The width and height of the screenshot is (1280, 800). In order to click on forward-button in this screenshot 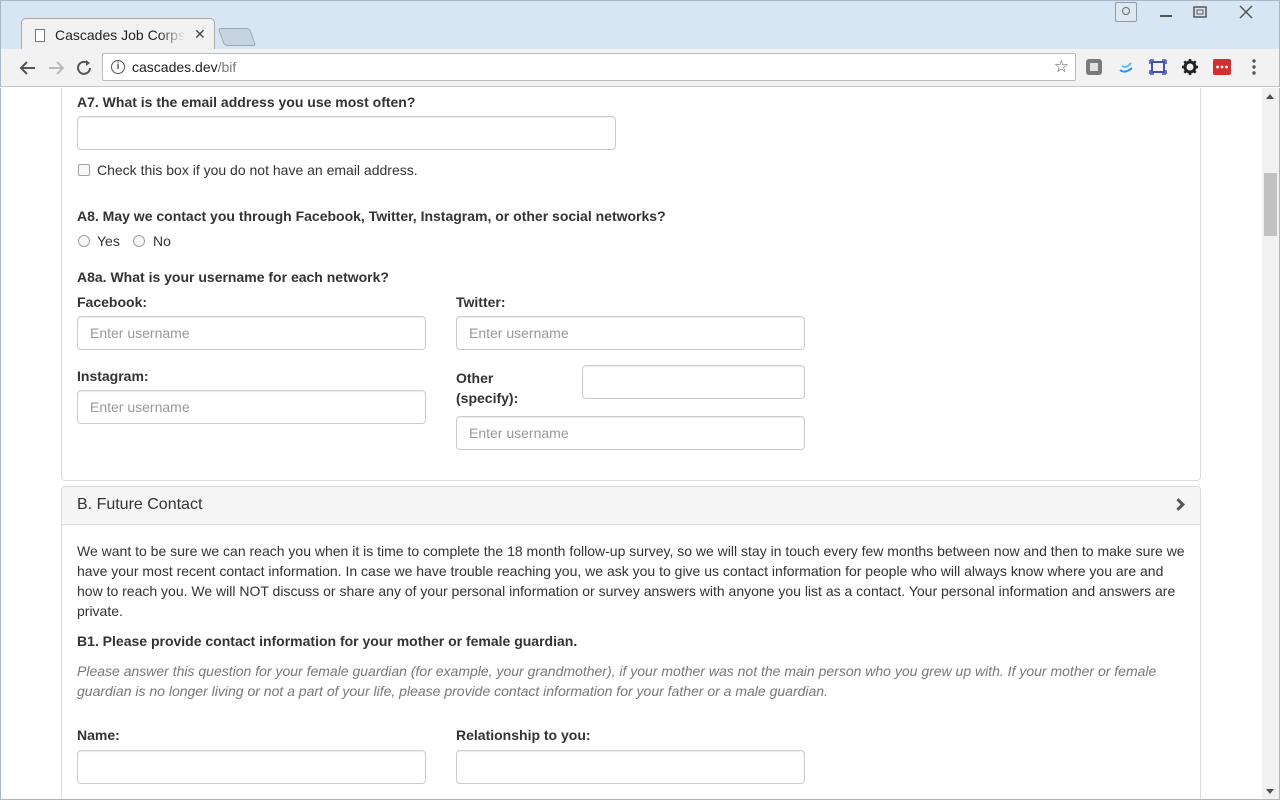, I will do `click(56, 68)`.